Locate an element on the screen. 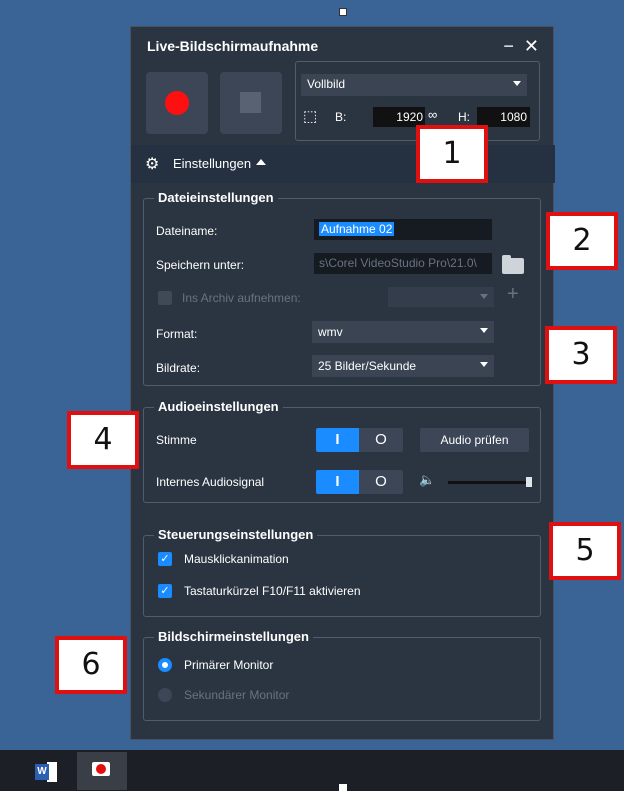 The image size is (624, 791). callout-2: 2 is located at coordinates (582, 241).